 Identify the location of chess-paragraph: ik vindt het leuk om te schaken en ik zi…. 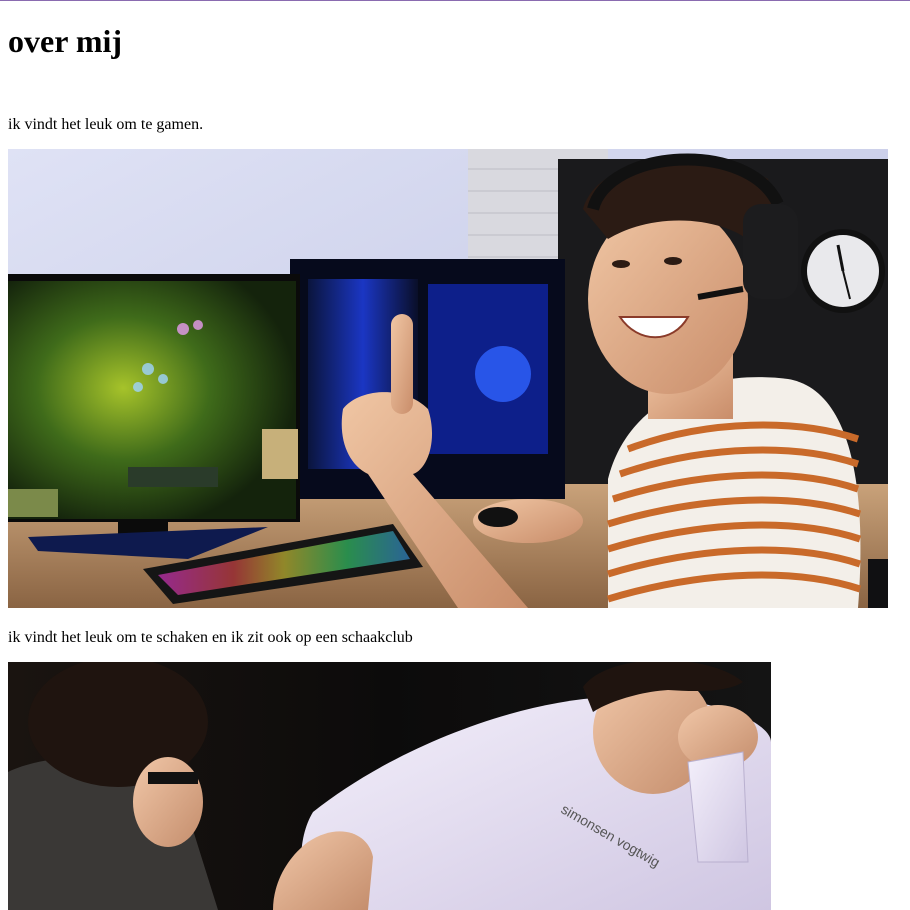
(210, 637).